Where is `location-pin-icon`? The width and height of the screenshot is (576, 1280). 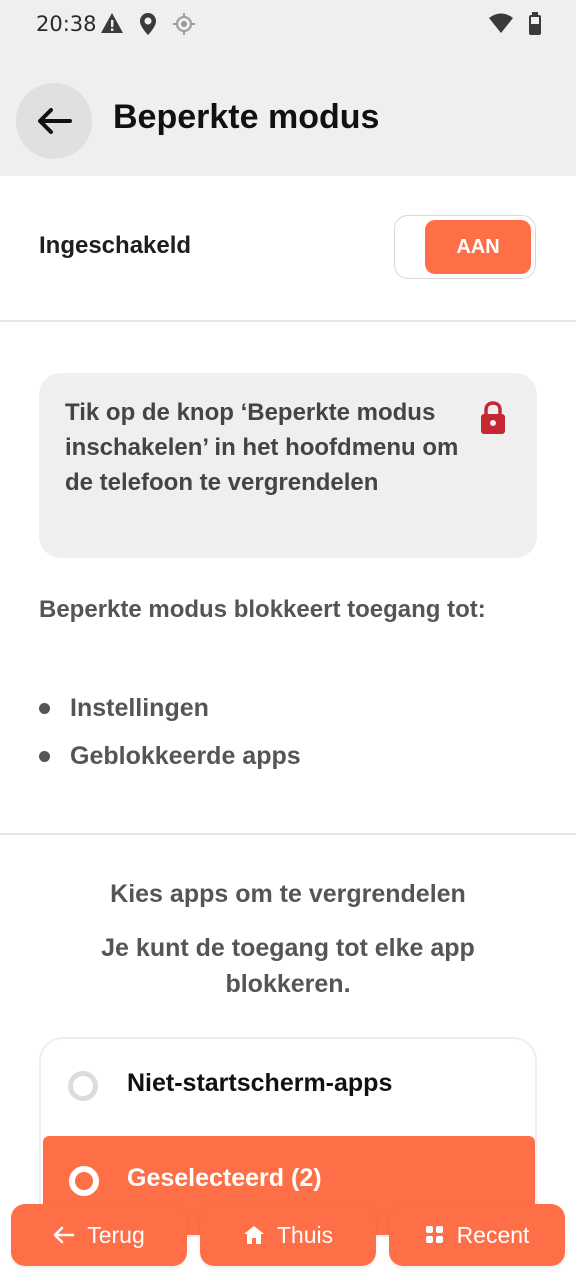
location-pin-icon is located at coordinates (148, 24).